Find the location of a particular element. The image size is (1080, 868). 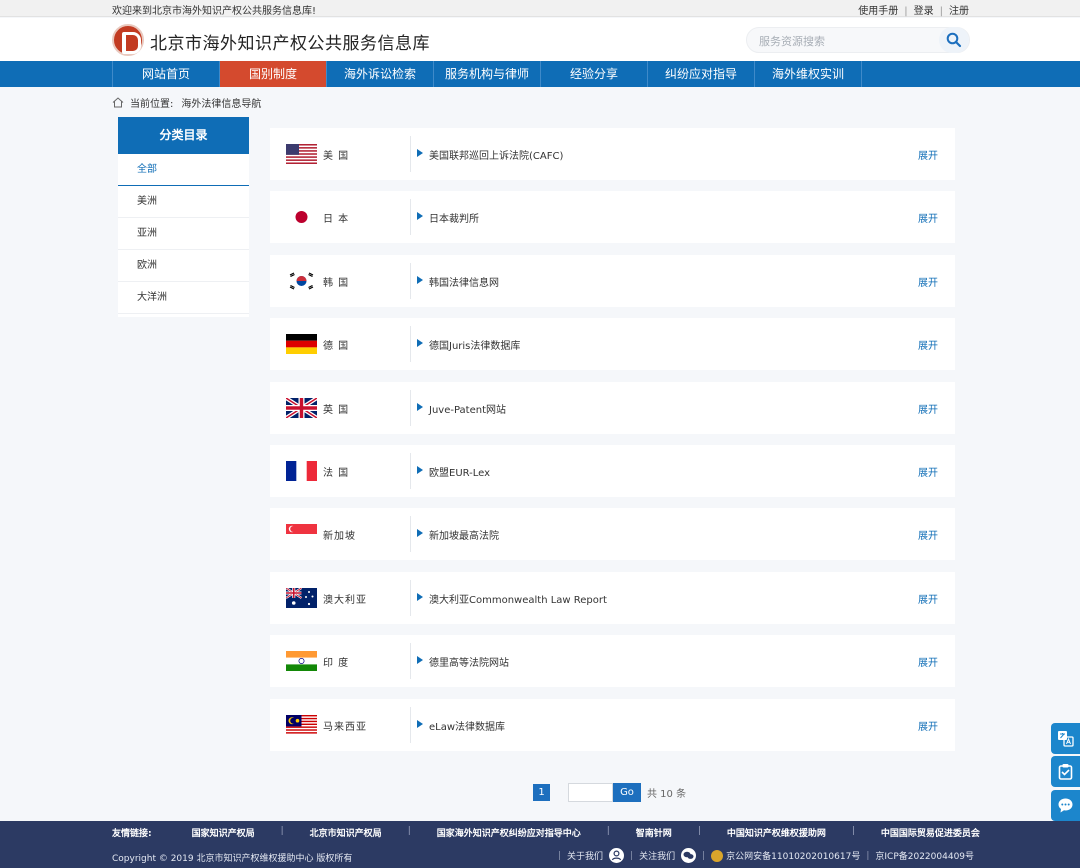

au-flag-icon is located at coordinates (301, 597).